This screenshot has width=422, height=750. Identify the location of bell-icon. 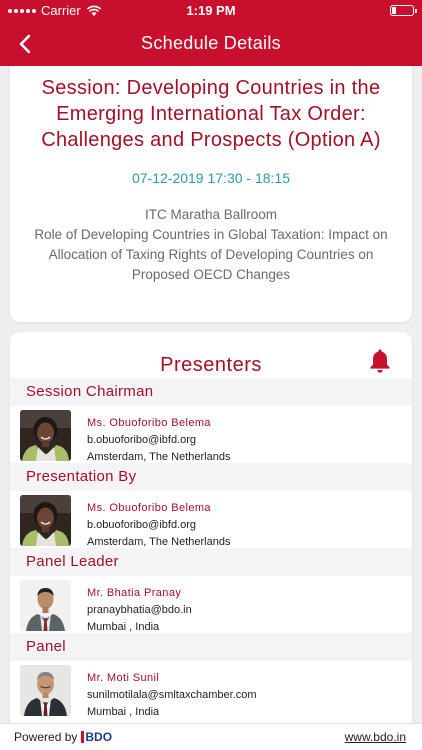
(380, 361).